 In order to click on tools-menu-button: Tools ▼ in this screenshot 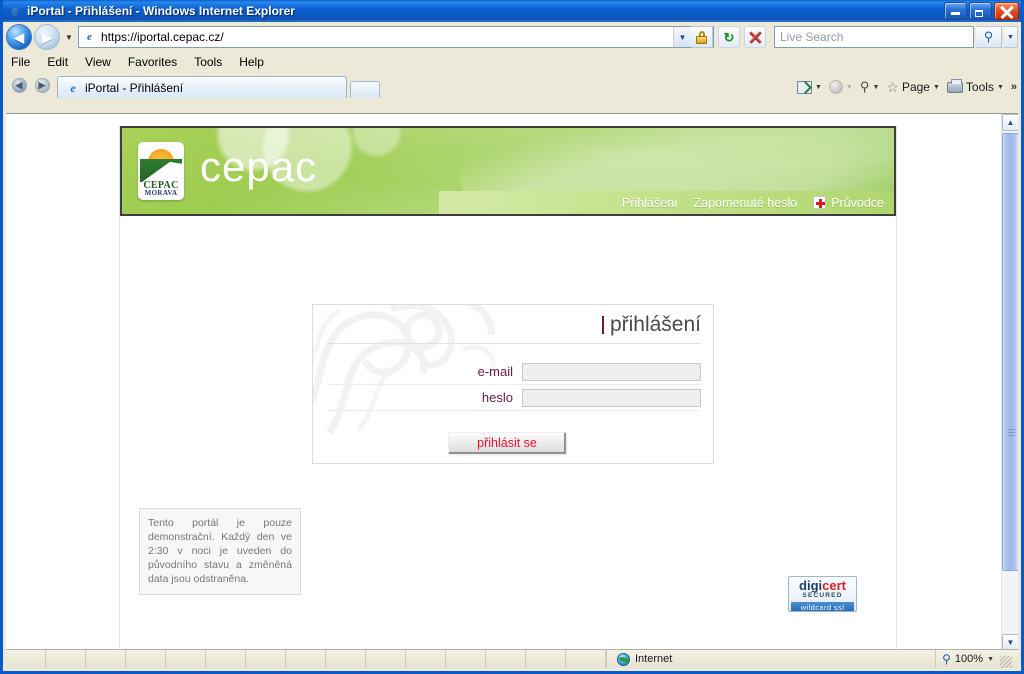, I will do `click(975, 86)`.